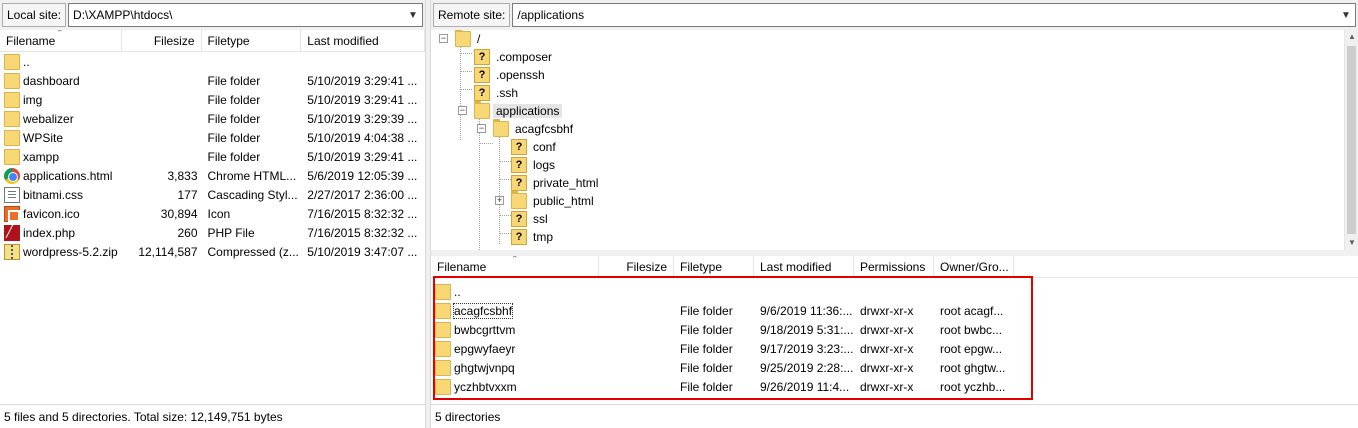  I want to click on scrollbar-thumb, so click(1351, 140).